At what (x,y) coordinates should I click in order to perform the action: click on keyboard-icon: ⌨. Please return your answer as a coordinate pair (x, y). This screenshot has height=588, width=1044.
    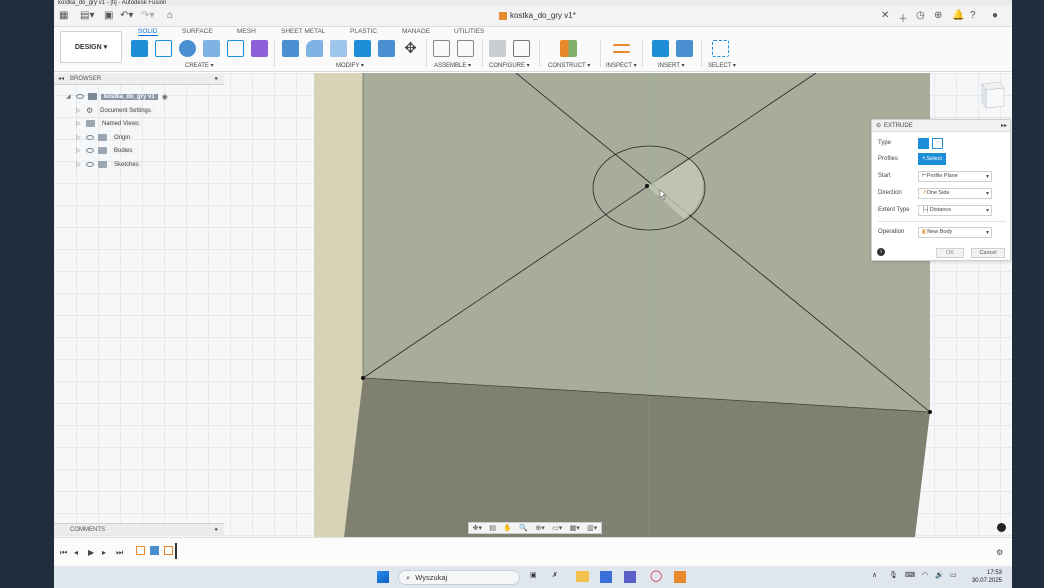
    Looking at the image, I should click on (910, 575).